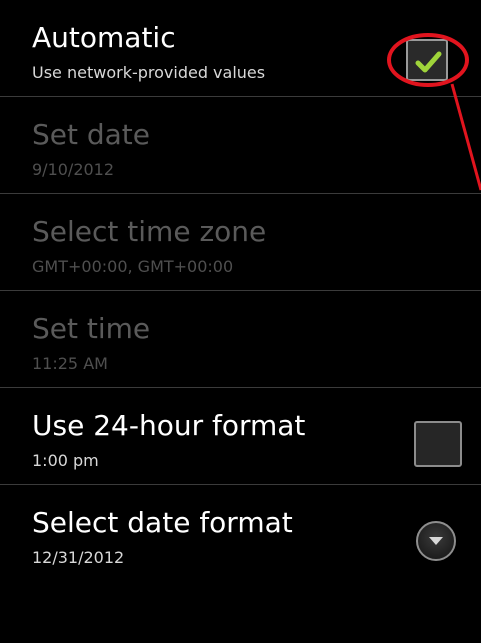  Describe the element at coordinates (78, 557) in the screenshot. I see `setting-summary: 12/31/2012` at that location.